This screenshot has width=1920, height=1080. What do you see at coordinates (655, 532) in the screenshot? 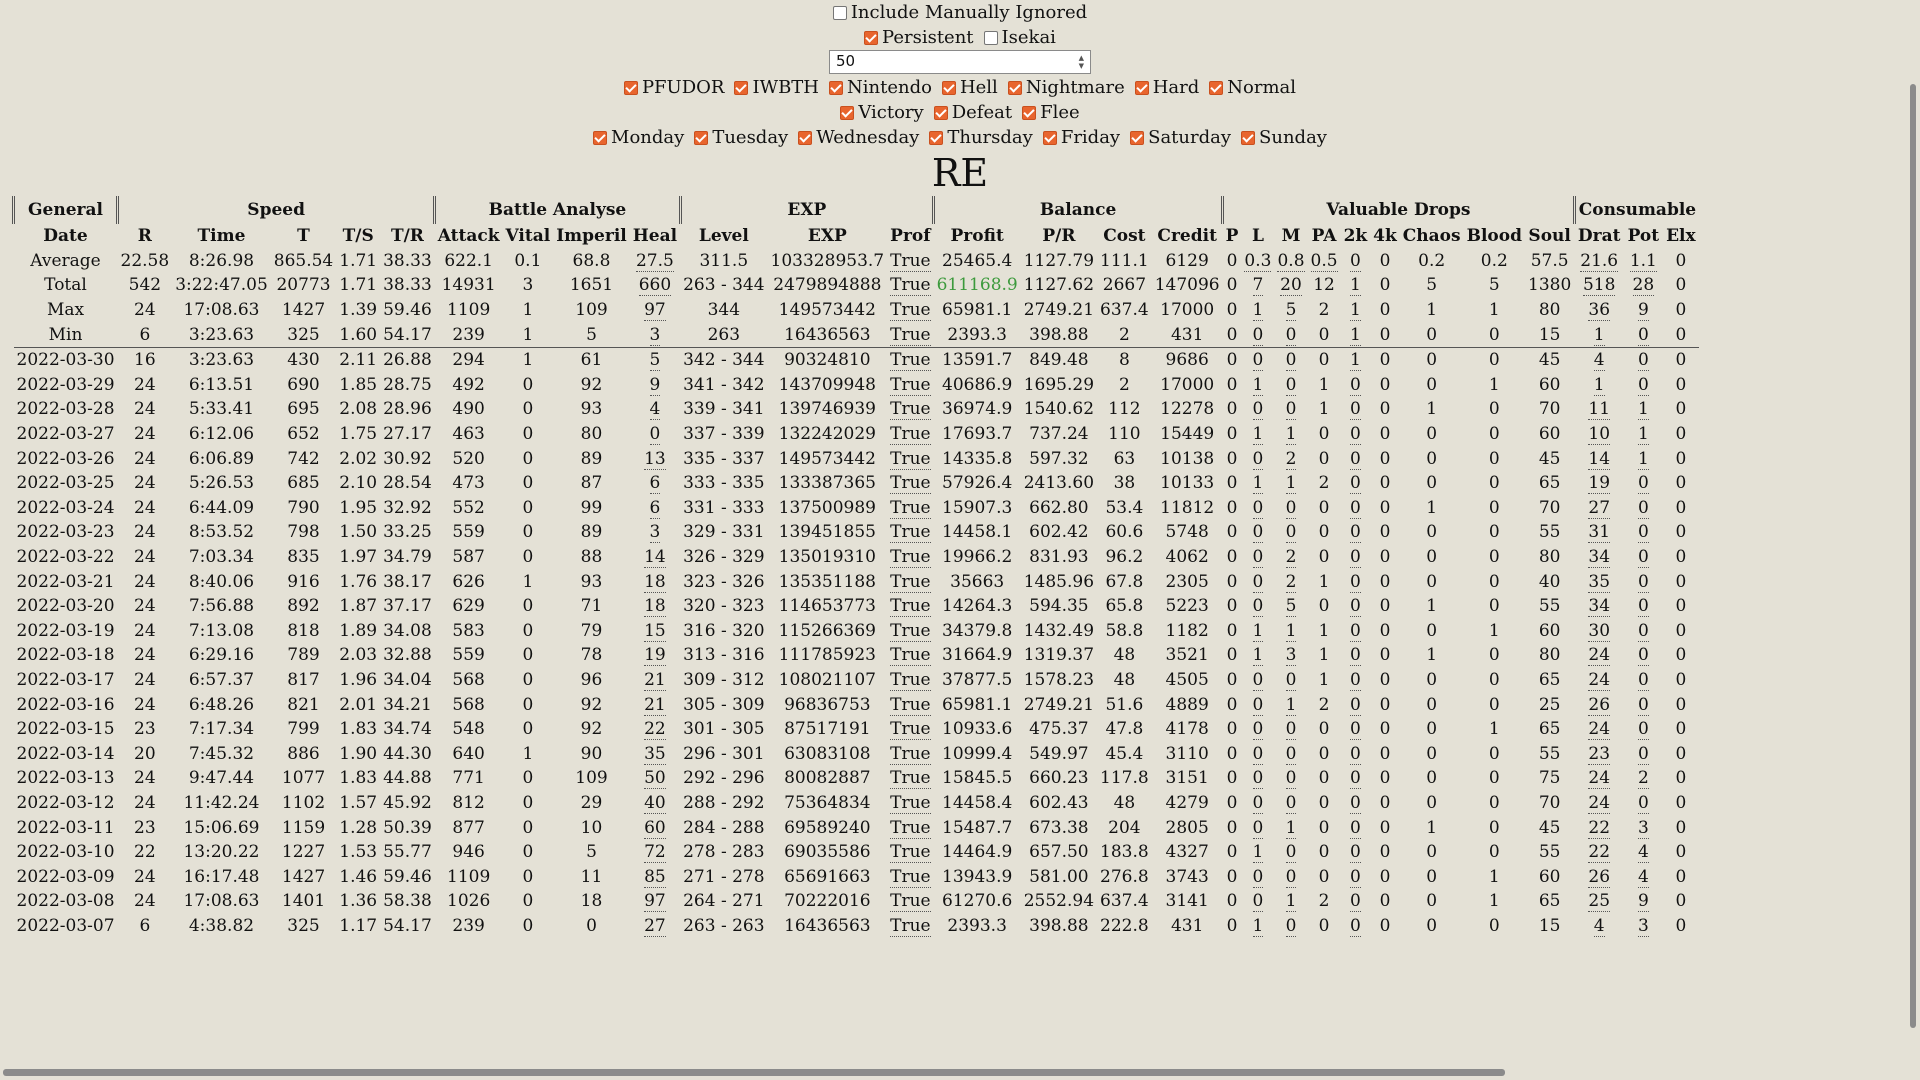
I see `cell-heal: 3` at bounding box center [655, 532].